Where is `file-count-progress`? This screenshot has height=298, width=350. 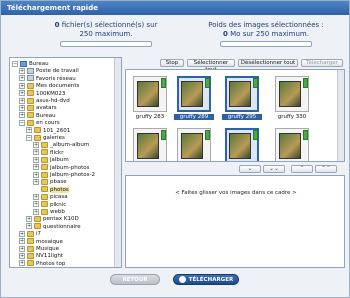
file-count-progress is located at coordinates (106, 44).